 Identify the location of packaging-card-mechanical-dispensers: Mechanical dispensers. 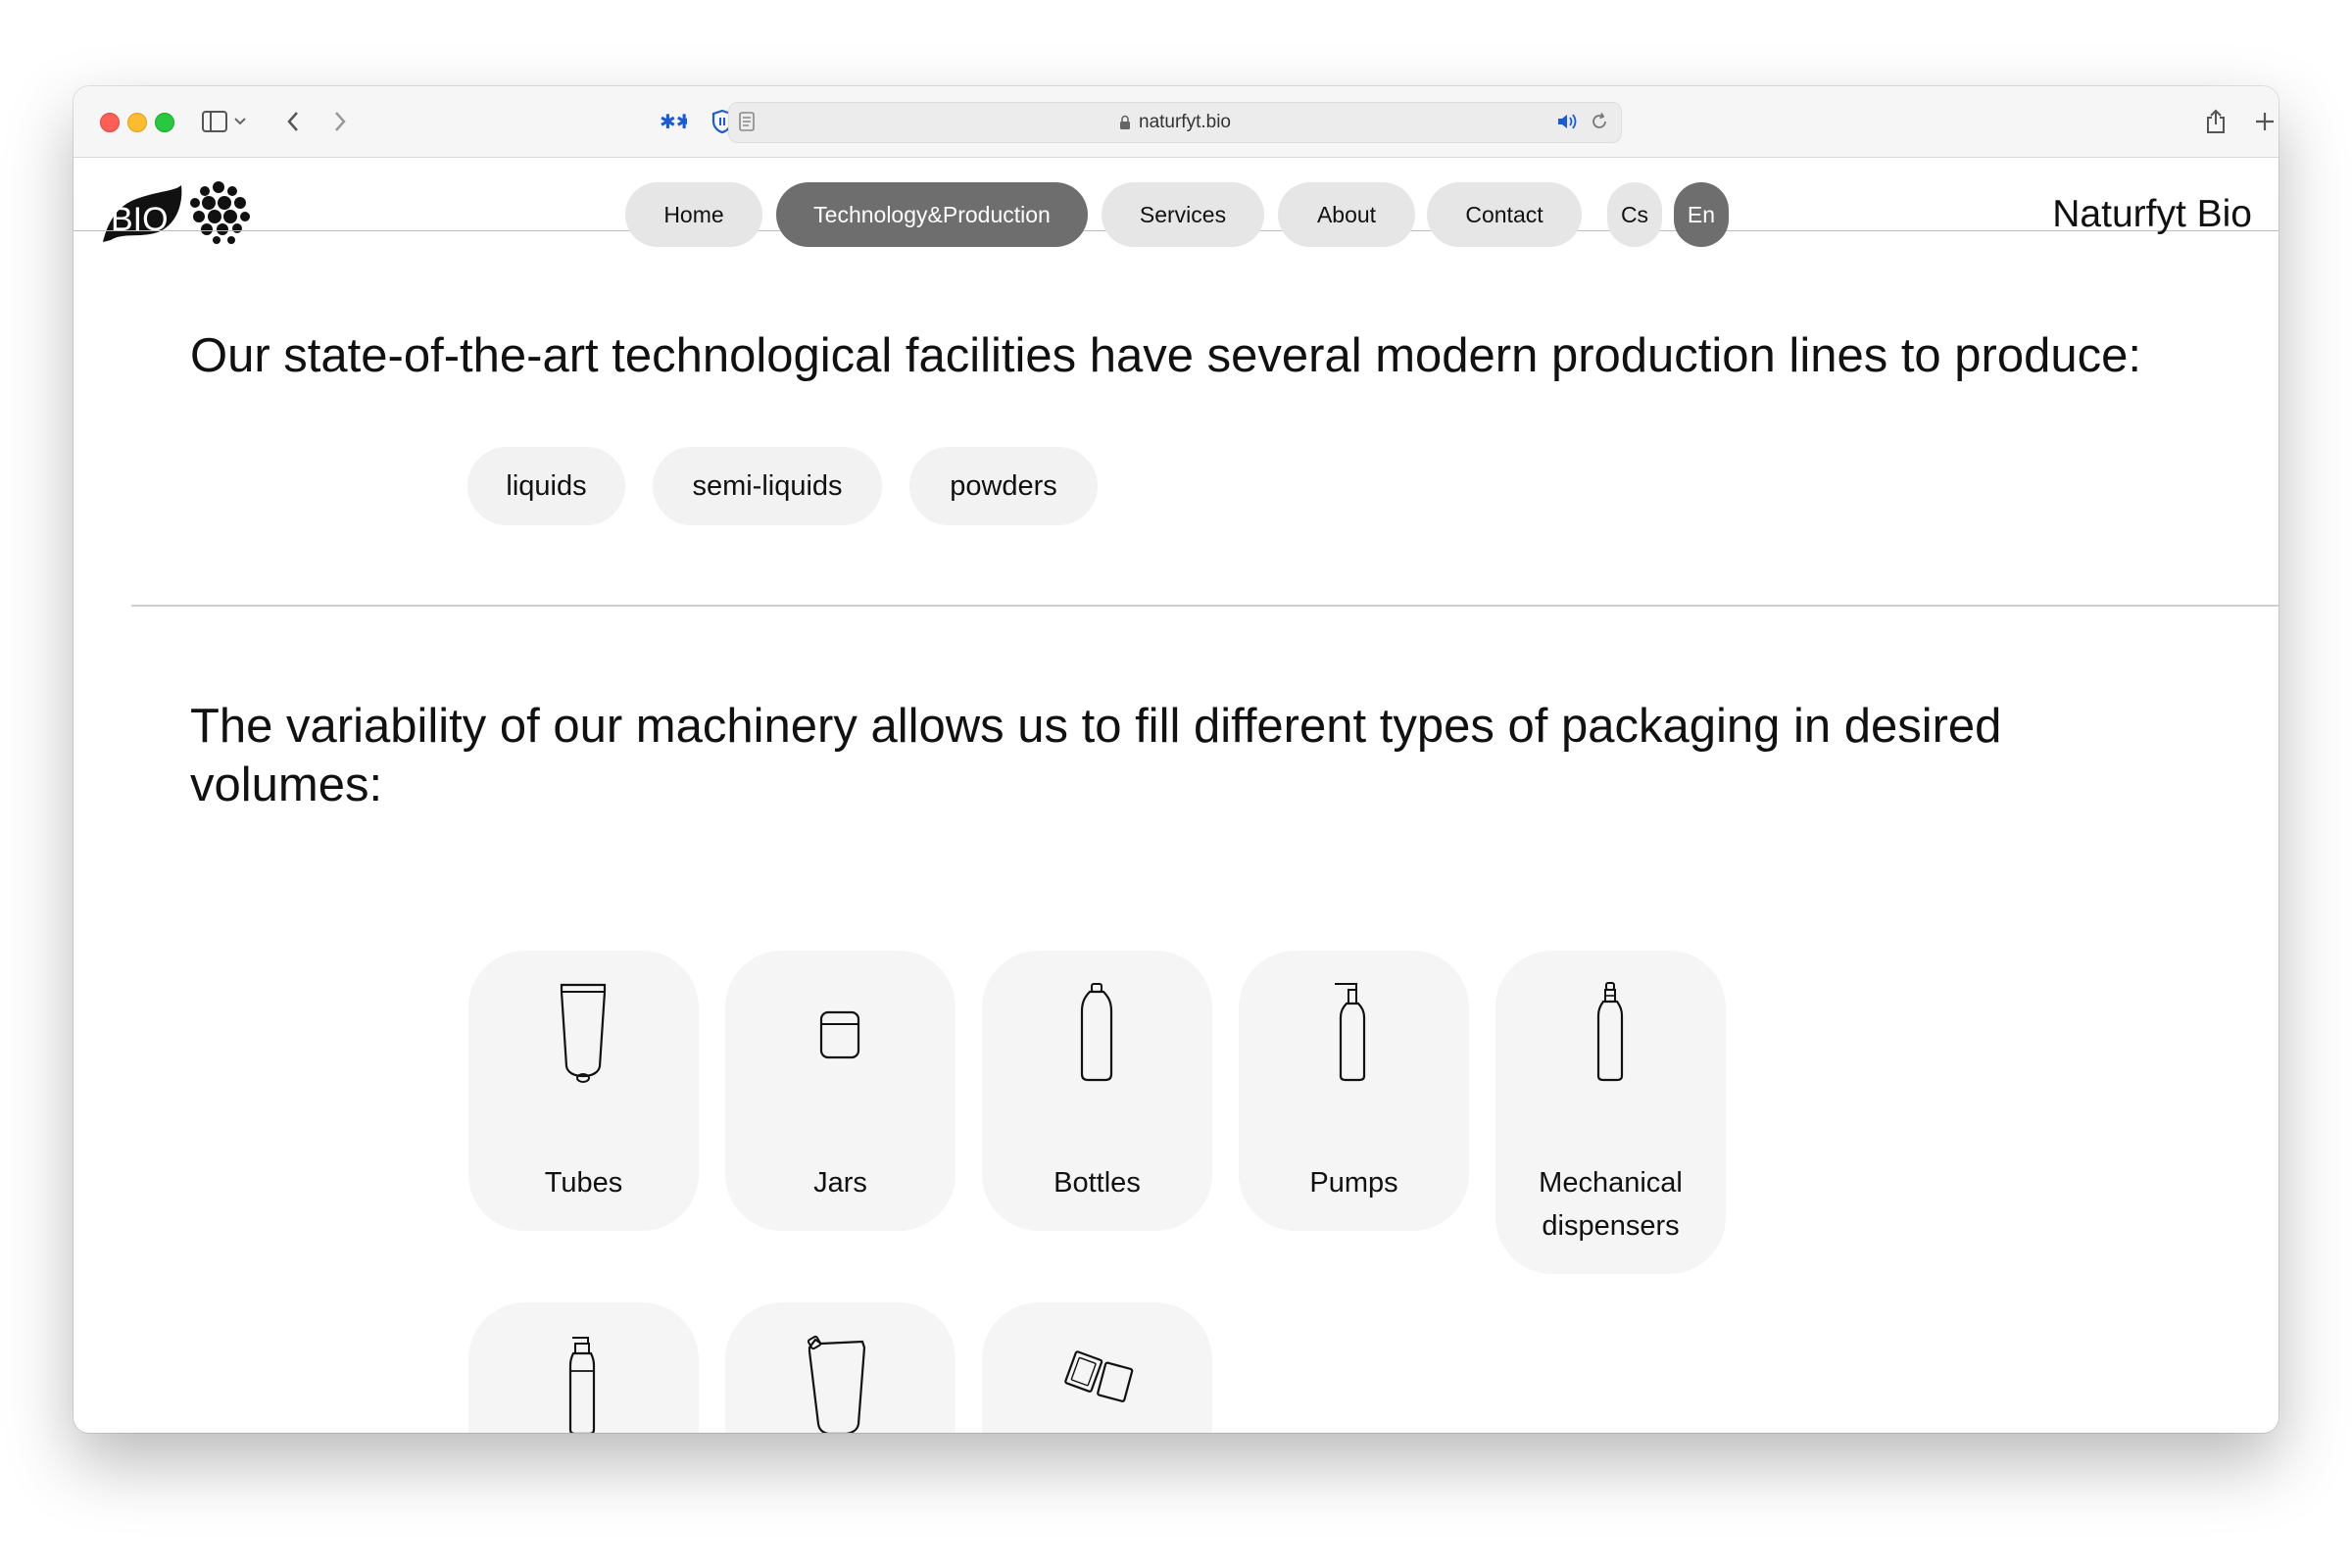
(1610, 1112).